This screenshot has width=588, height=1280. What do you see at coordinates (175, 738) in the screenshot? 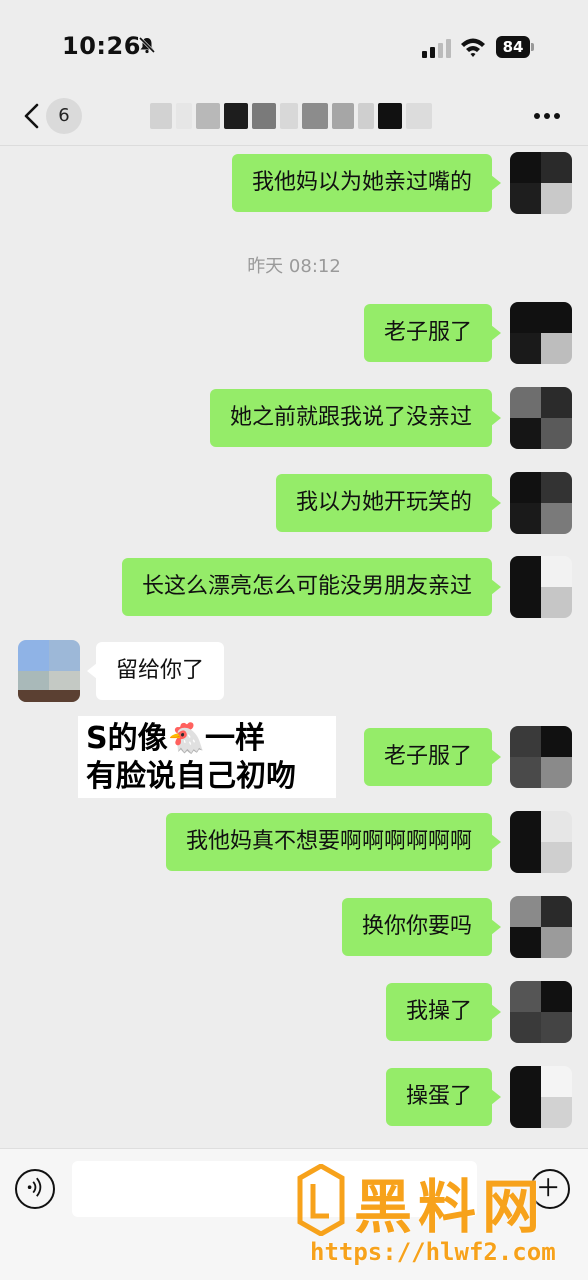
I see `overlay-caption-line1: S的像🐔一样` at bounding box center [175, 738].